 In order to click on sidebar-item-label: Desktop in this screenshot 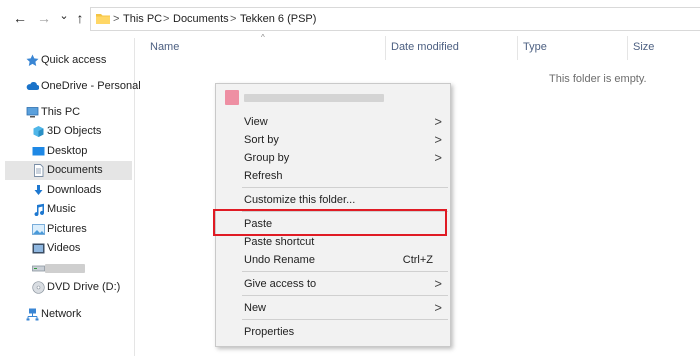, I will do `click(67, 151)`.